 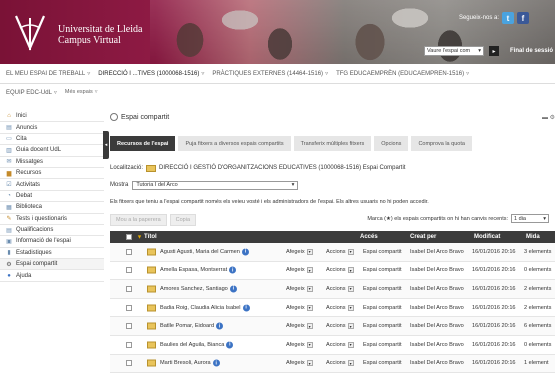 What do you see at coordinates (52, 254) in the screenshot?
I see `sidebar-item-stats: ▮ Estadistiques` at bounding box center [52, 254].